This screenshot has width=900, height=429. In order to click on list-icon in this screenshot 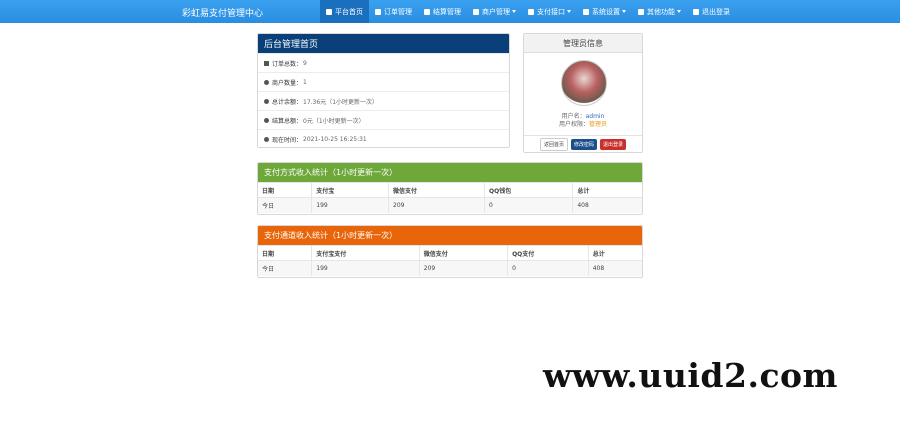, I will do `click(378, 11)`.